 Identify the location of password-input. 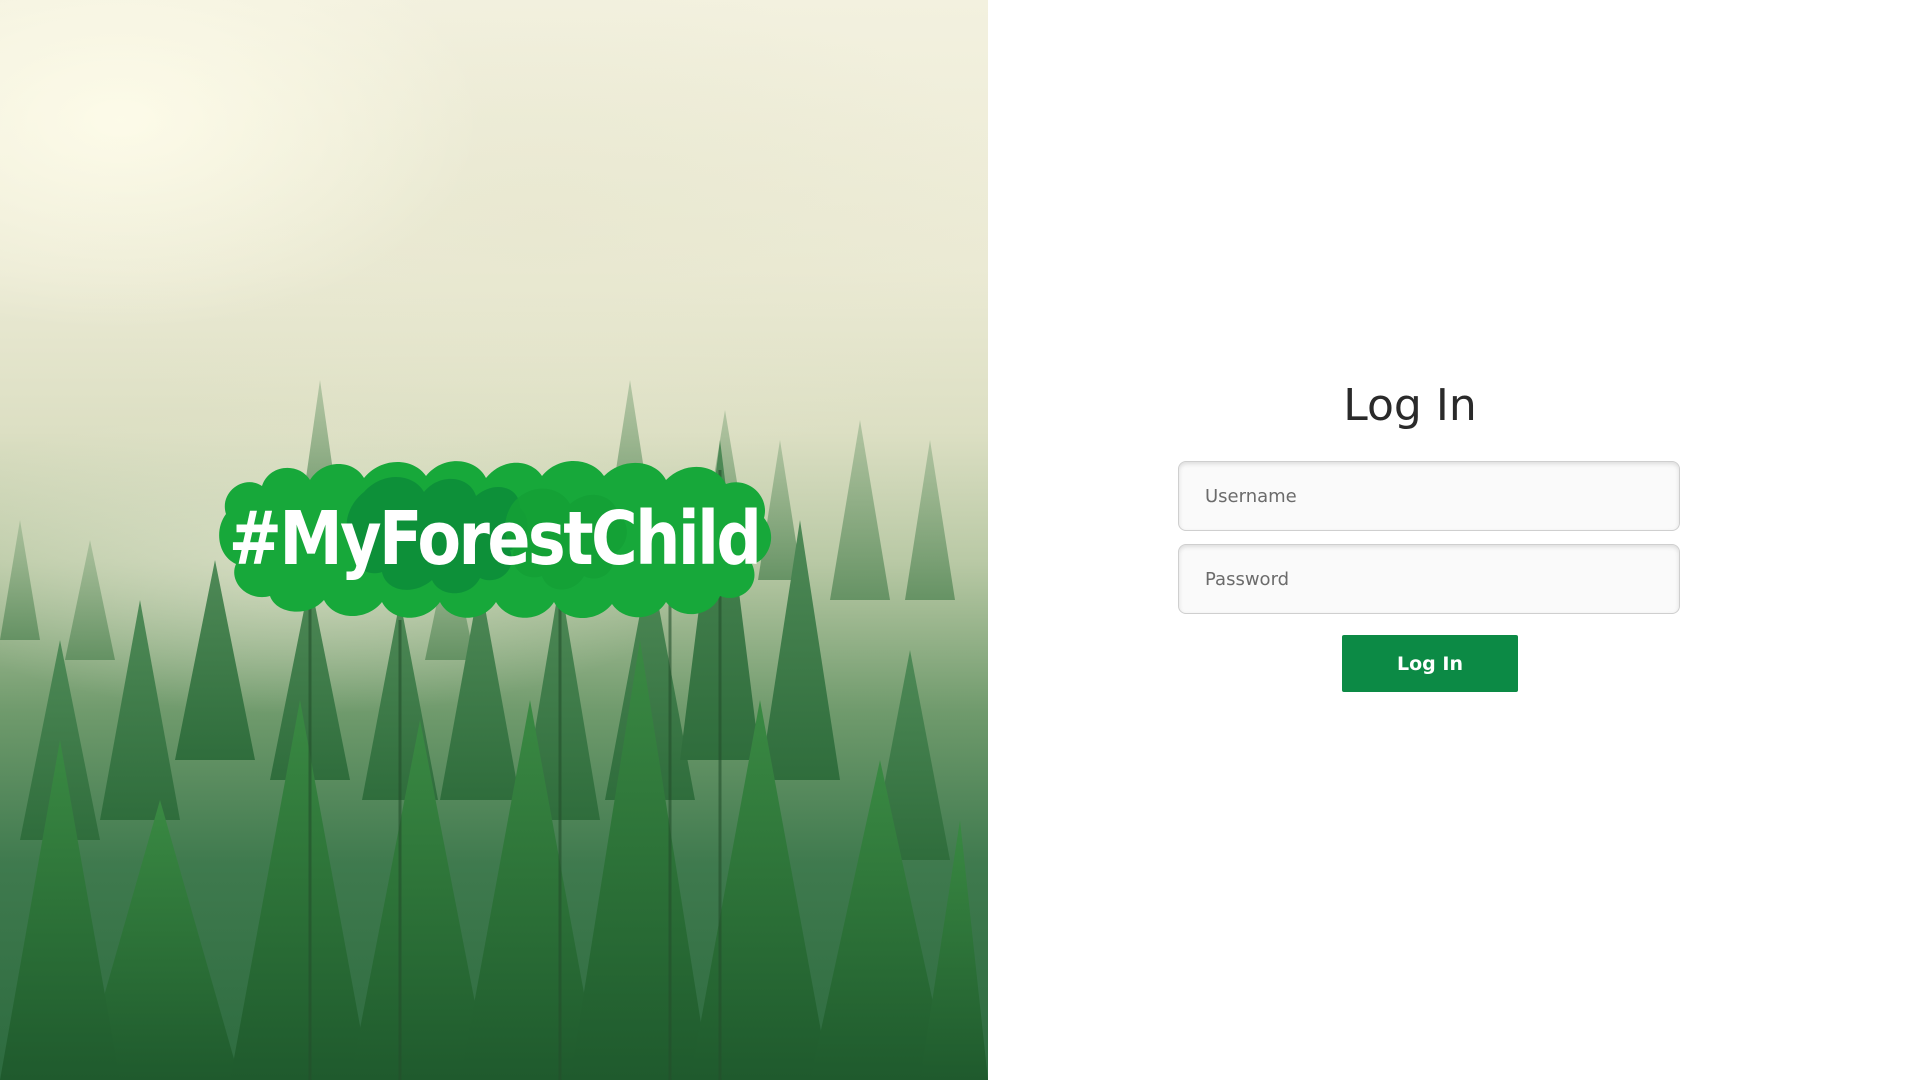
(1429, 579).